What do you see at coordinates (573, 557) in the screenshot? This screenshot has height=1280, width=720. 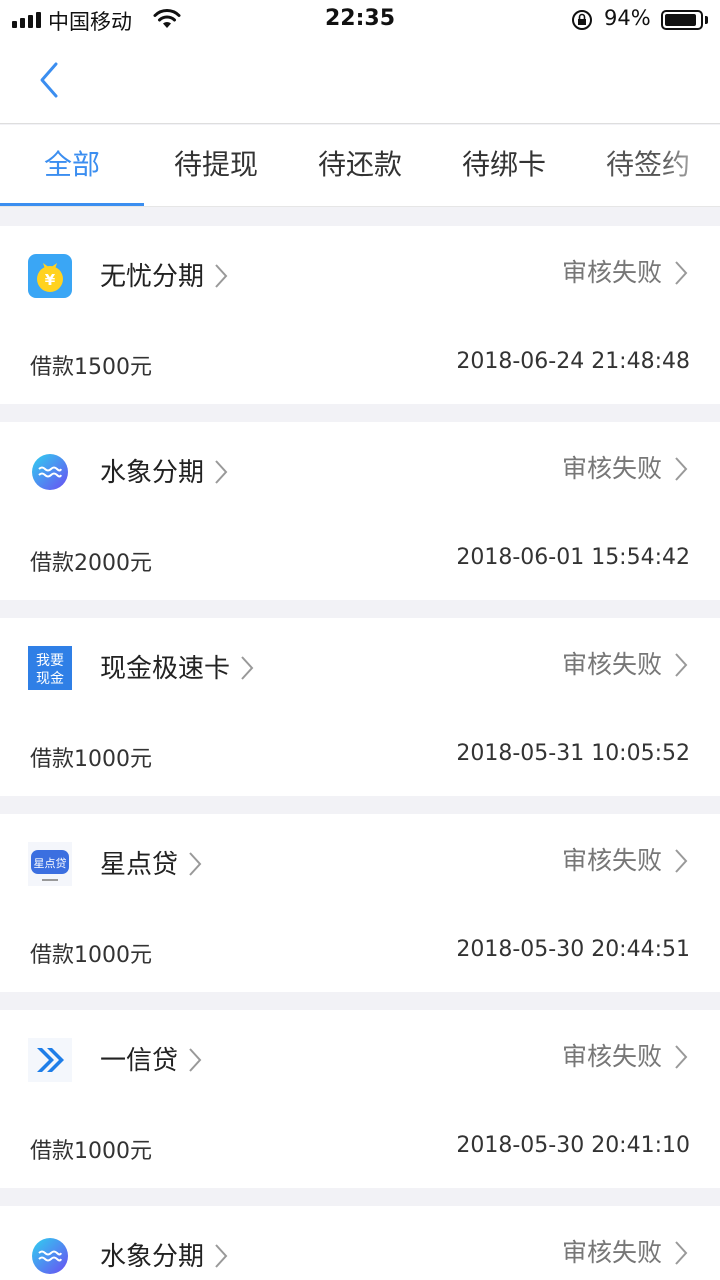 I see `loan-datetime: 2018-06-01 15:54:42` at bounding box center [573, 557].